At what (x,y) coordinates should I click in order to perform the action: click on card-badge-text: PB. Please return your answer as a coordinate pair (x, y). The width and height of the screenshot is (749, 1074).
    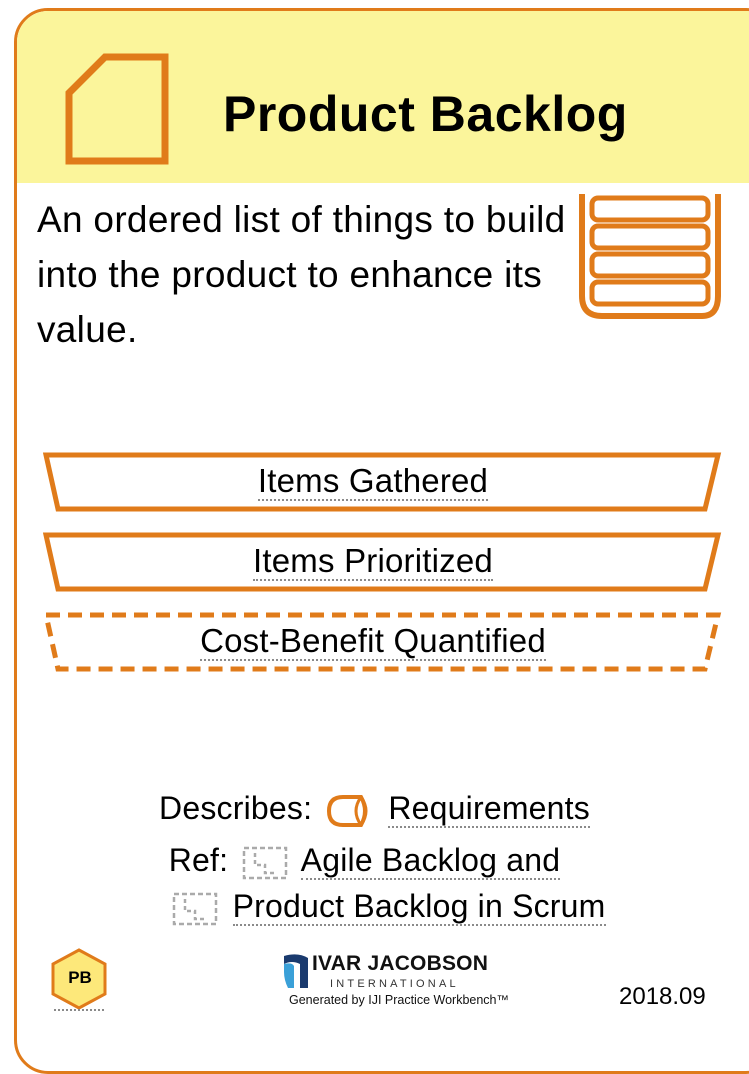
    Looking at the image, I should click on (80, 977).